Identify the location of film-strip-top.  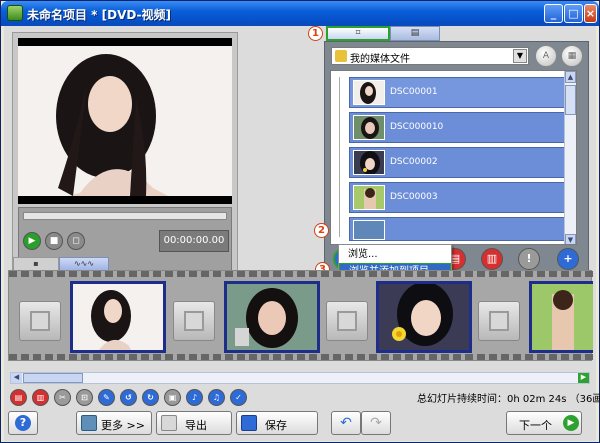
(301, 274).